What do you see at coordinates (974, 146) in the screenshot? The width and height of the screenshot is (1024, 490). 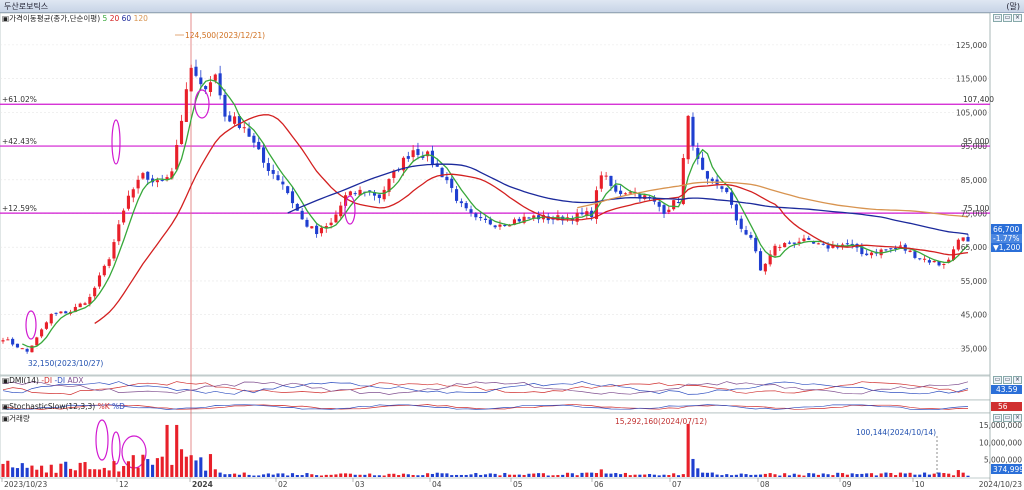 I see `y-tick-label: 95,000` at bounding box center [974, 146].